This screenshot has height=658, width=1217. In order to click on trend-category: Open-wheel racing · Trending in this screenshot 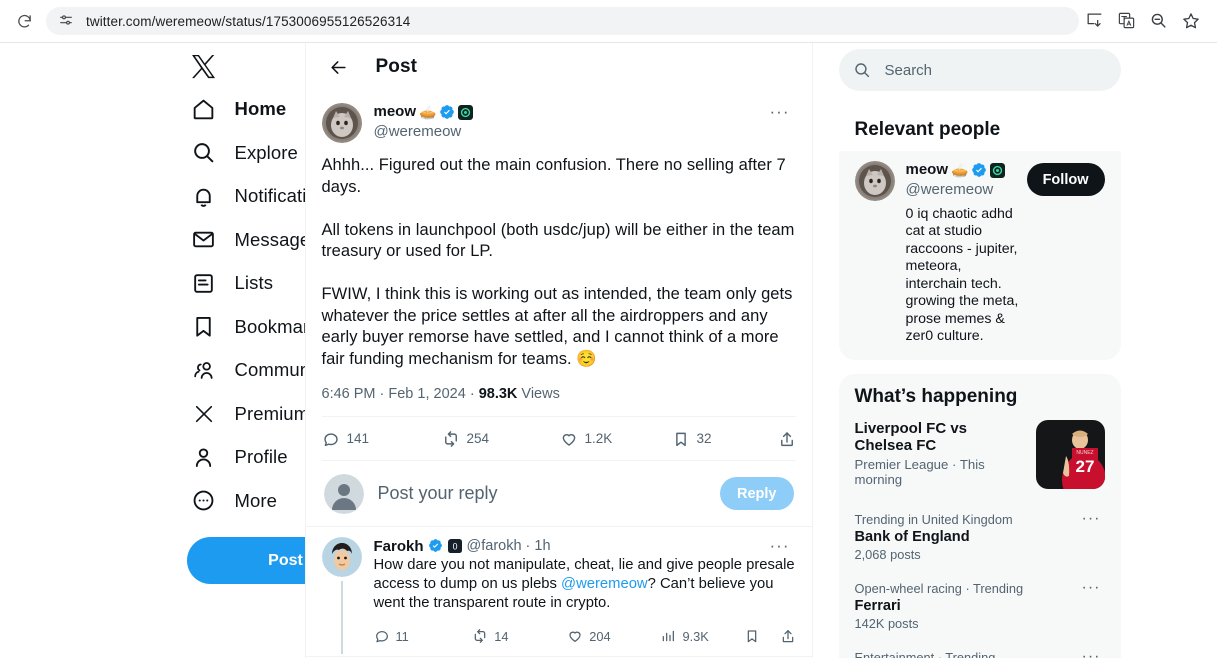, I will do `click(939, 588)`.